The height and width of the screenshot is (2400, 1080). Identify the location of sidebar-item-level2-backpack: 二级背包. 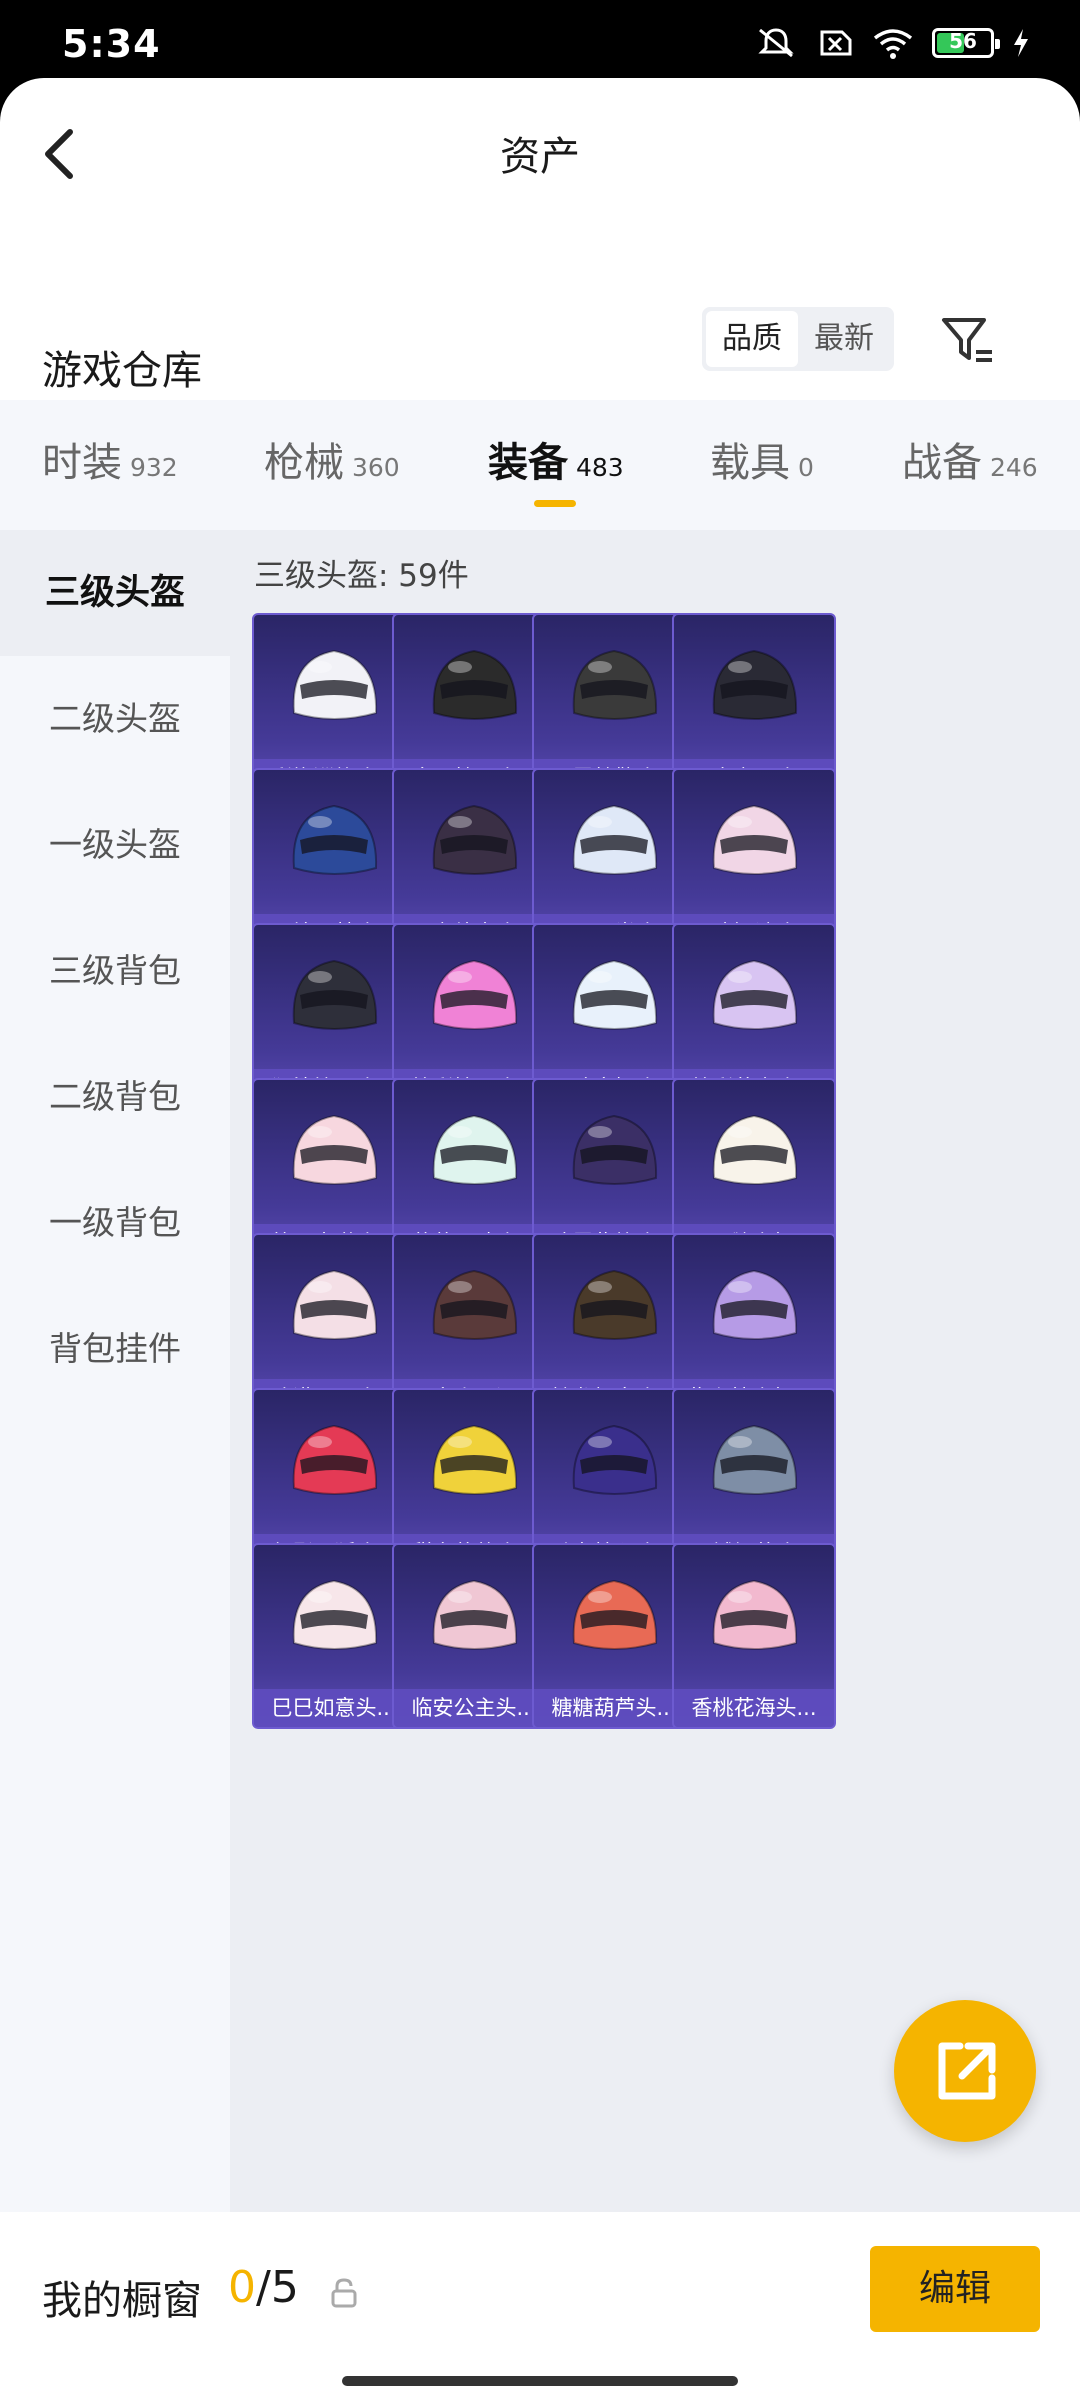
(115, 1097).